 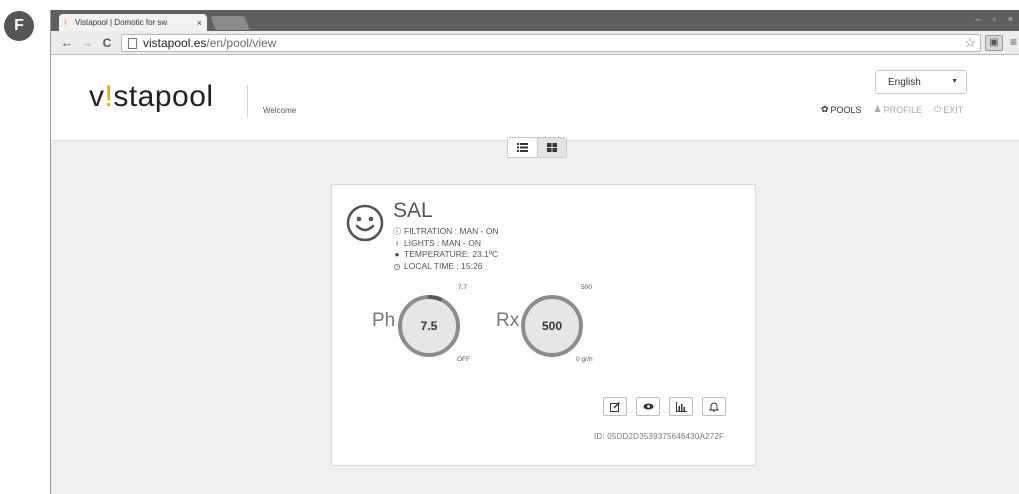 I want to click on ph-target: 7.7, so click(x=463, y=287).